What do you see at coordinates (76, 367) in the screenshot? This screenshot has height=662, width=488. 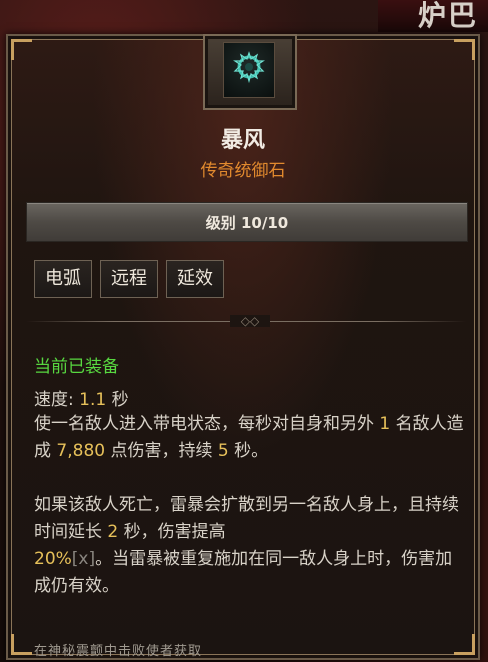 I see `equipped-status: 当前已装备` at bounding box center [76, 367].